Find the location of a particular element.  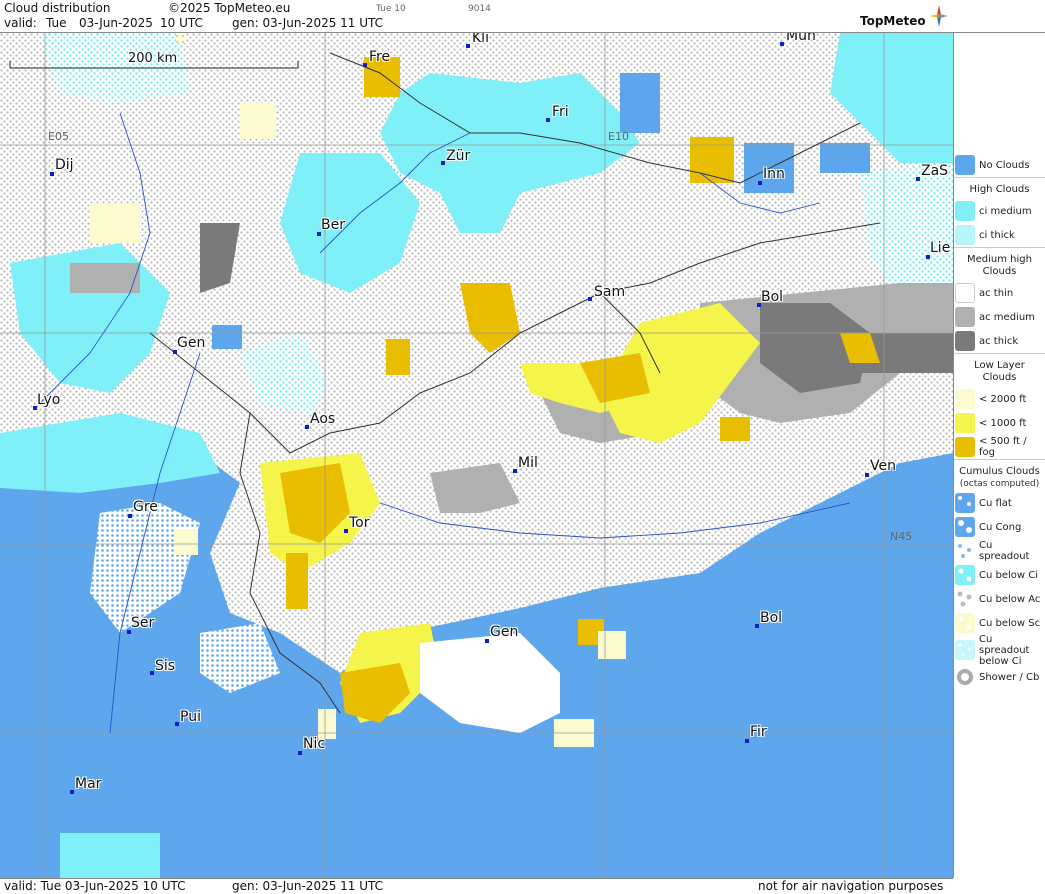

legend-label: < 2000 ft is located at coordinates (1003, 399).